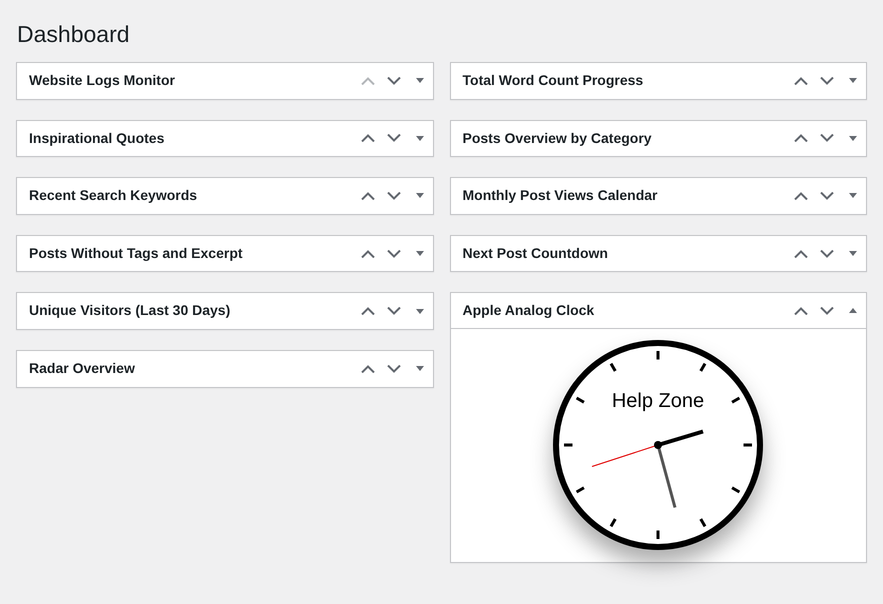  I want to click on widget-title: Inspirational Quotes, so click(97, 138).